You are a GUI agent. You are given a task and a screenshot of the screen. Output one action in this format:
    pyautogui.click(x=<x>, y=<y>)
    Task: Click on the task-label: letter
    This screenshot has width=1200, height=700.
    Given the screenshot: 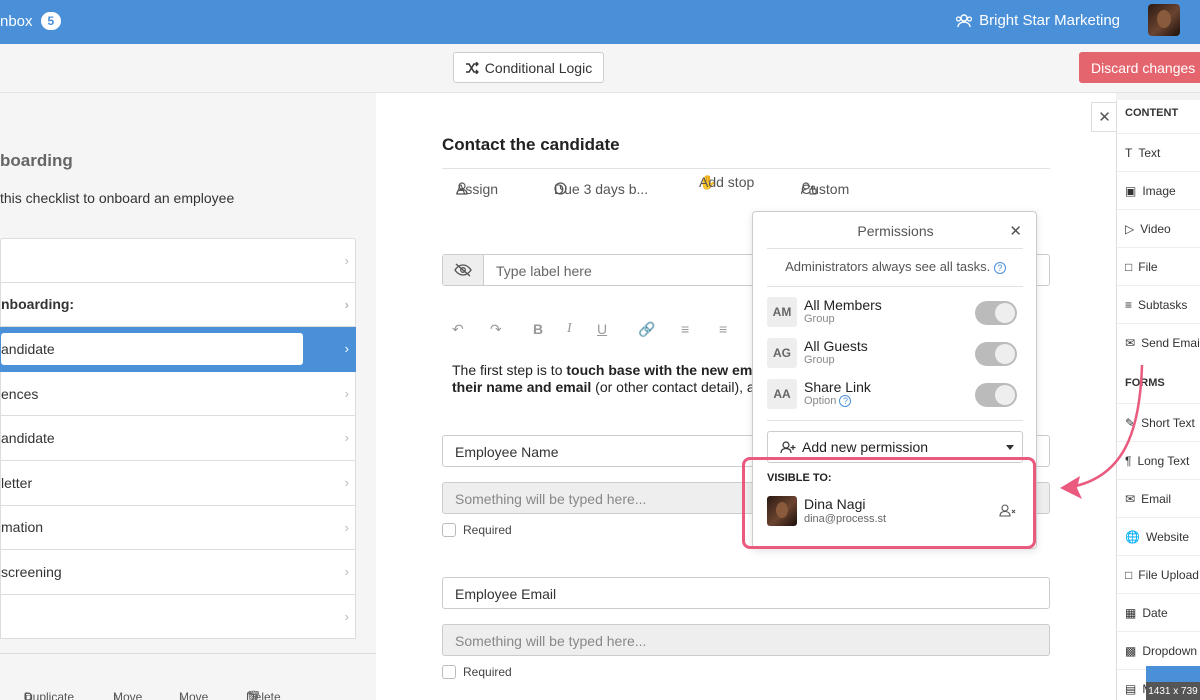 What is the action you would take?
    pyautogui.click(x=17, y=482)
    